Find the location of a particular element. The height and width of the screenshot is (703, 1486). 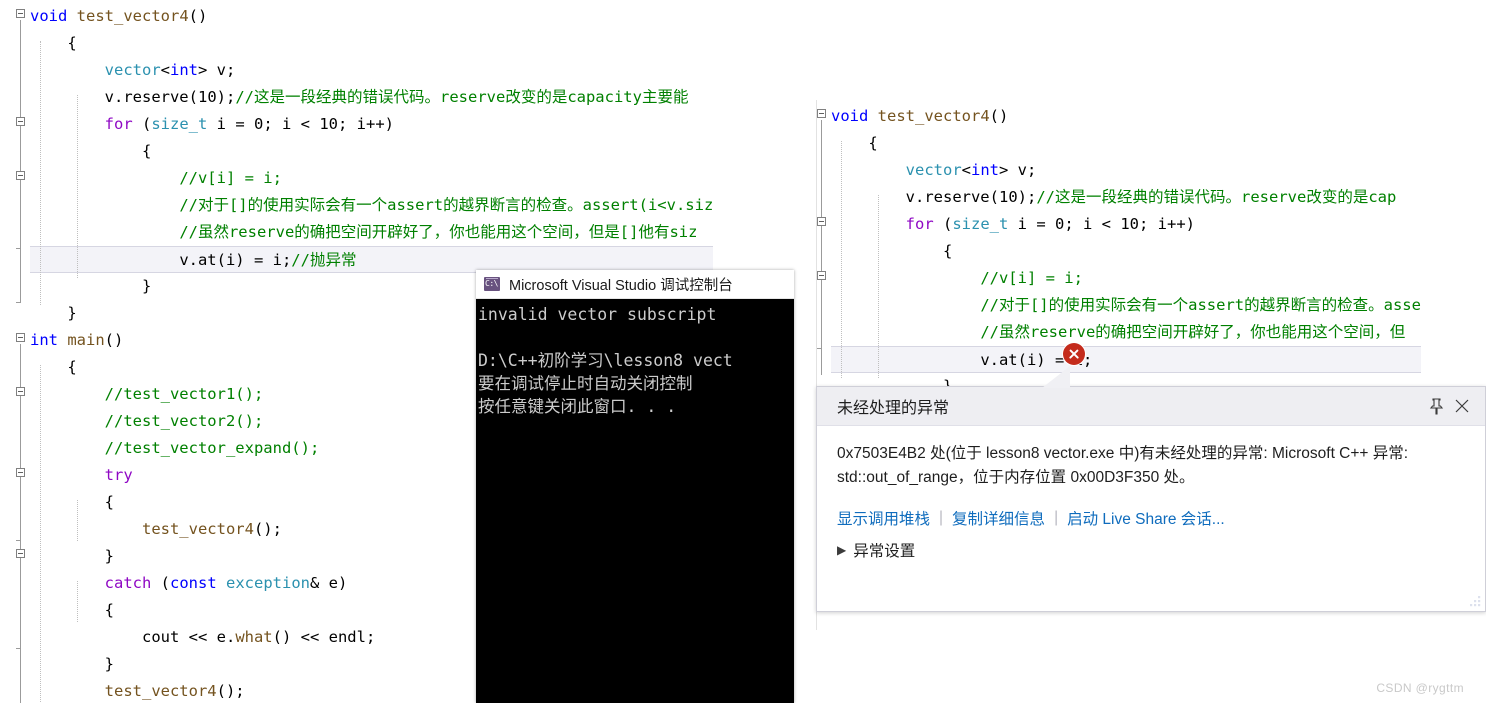

code-token: > v; is located at coordinates (217, 70).